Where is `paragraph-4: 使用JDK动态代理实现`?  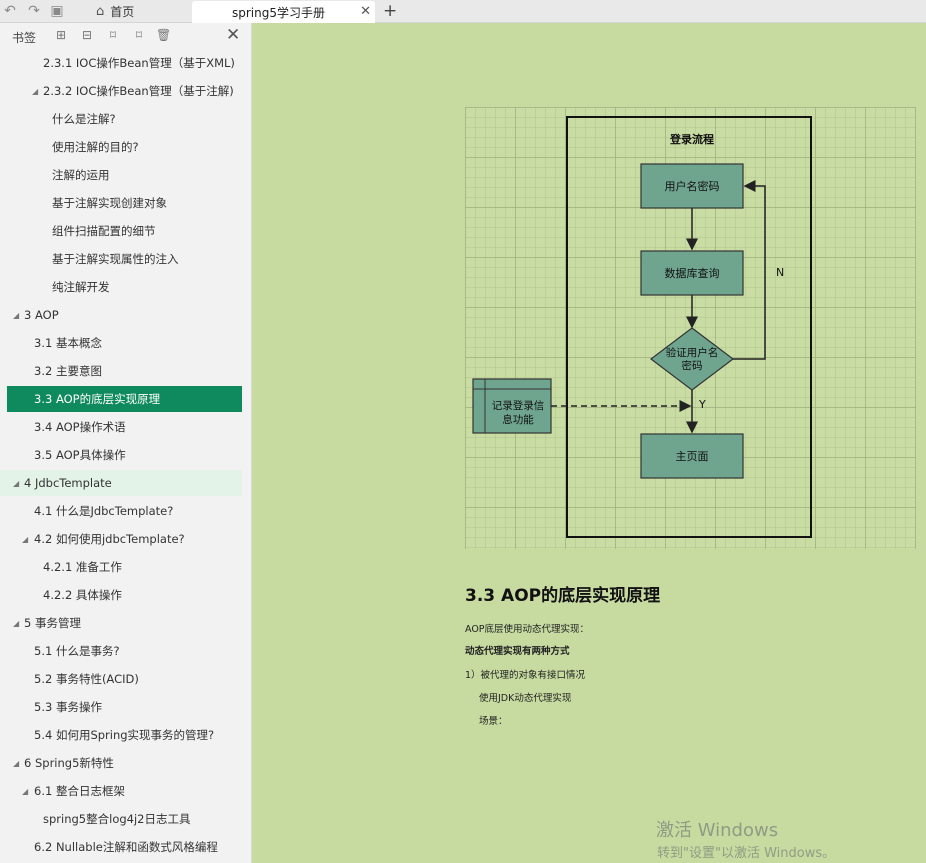 paragraph-4: 使用JDK动态代理实现 is located at coordinates (525, 698).